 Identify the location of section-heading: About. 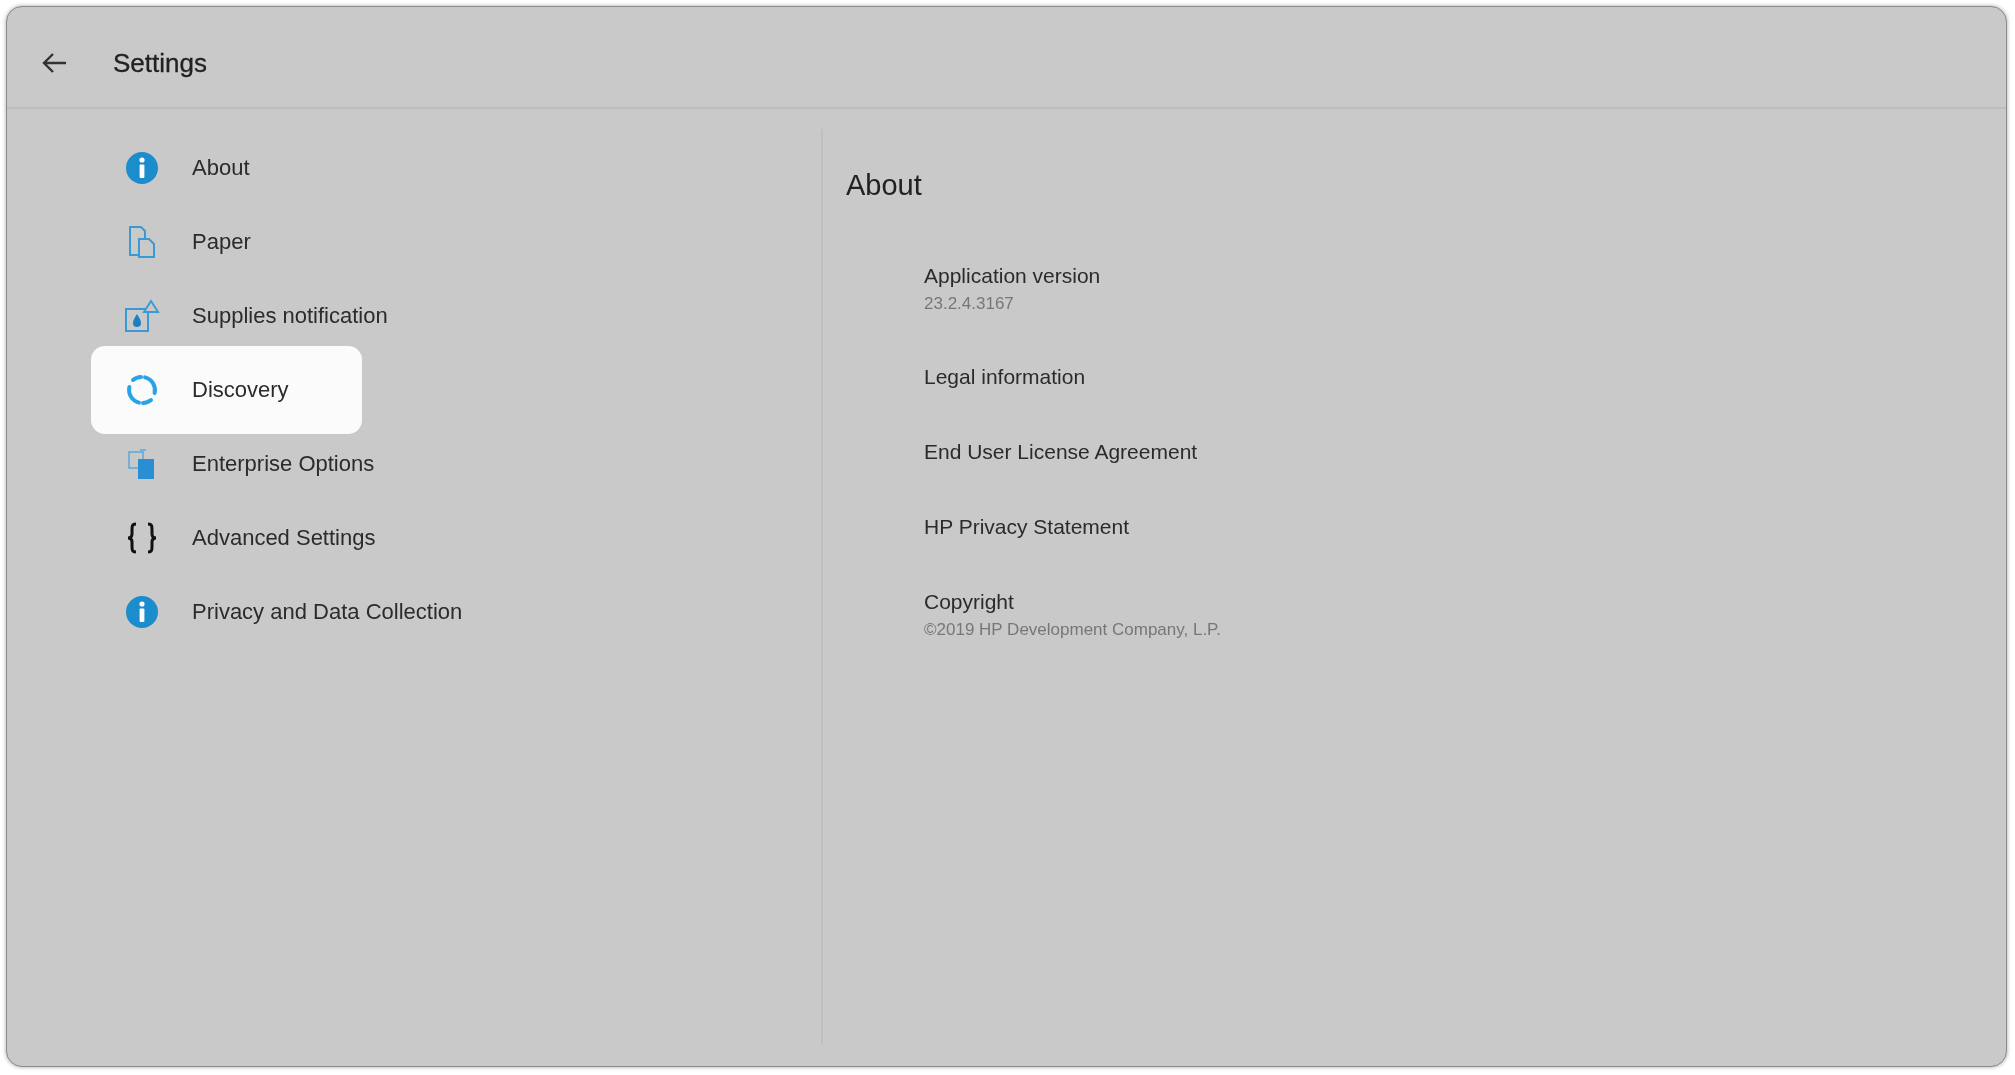
(884, 185).